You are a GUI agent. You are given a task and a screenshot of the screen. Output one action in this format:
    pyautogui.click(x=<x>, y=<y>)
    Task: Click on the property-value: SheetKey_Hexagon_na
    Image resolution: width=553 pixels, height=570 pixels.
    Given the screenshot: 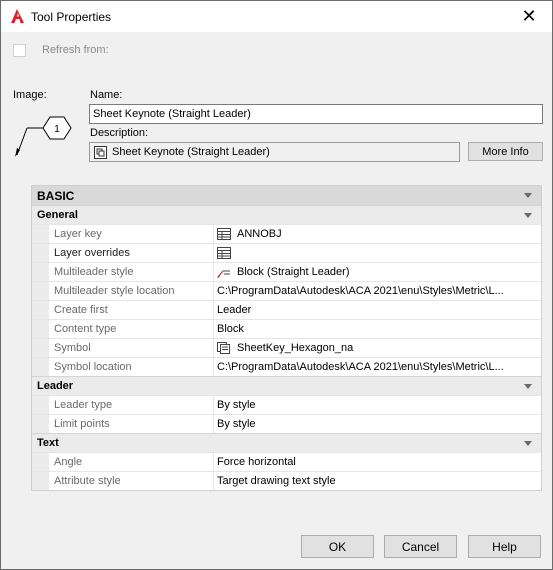 What is the action you would take?
    pyautogui.click(x=377, y=348)
    